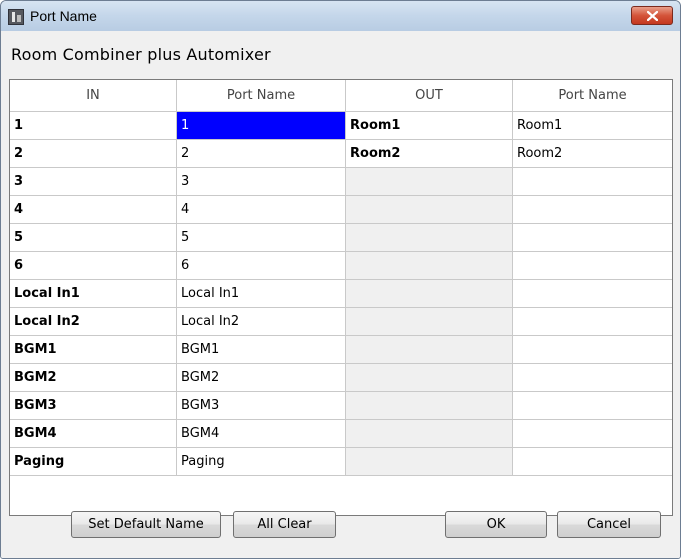  What do you see at coordinates (261, 462) in the screenshot?
I see `in-port-name-cell: Paging` at bounding box center [261, 462].